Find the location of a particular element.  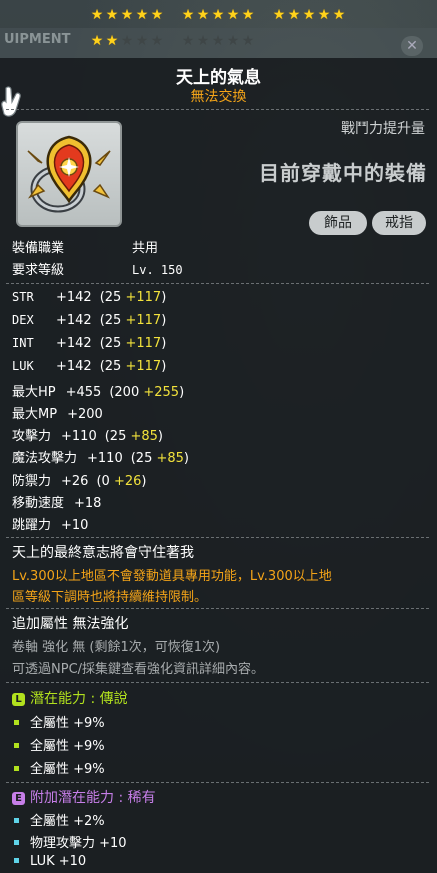

stat-total: +455 is located at coordinates (83, 392).